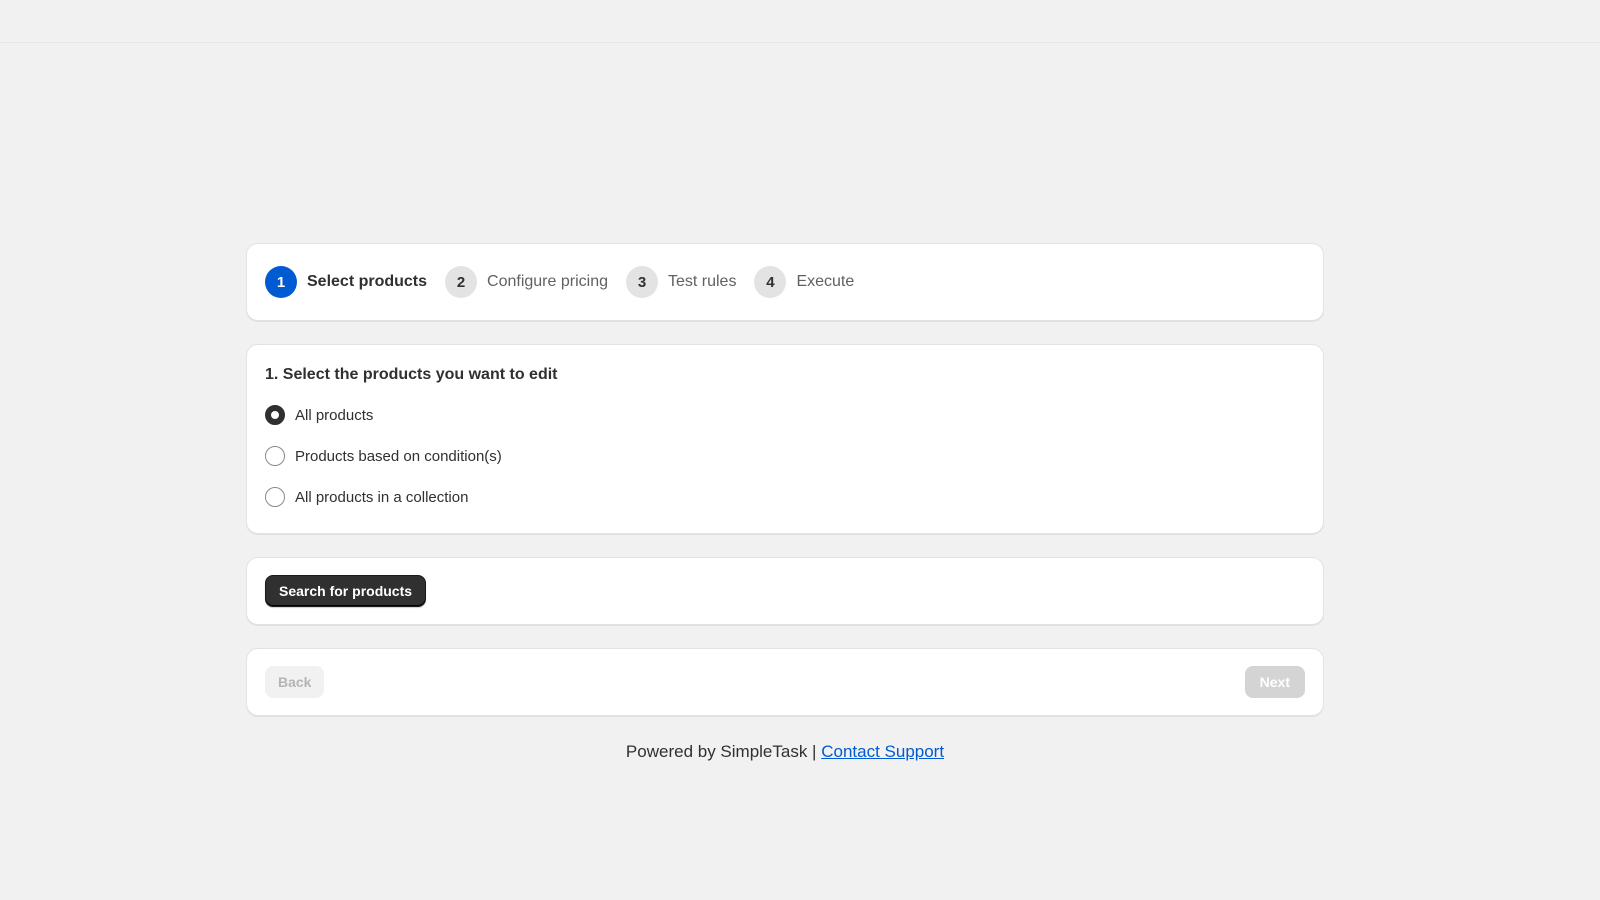  I want to click on step-number: 3, so click(641, 282).